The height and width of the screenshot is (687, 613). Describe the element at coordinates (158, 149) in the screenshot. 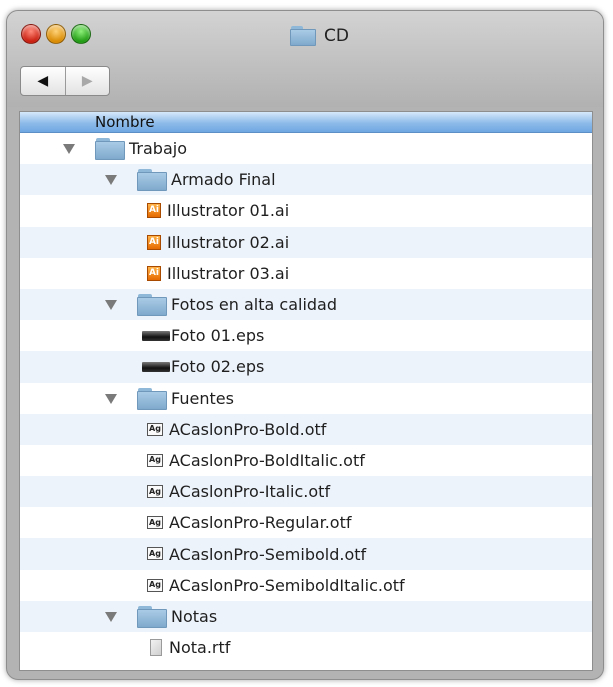

I see `list-item-label: Trabajo` at that location.